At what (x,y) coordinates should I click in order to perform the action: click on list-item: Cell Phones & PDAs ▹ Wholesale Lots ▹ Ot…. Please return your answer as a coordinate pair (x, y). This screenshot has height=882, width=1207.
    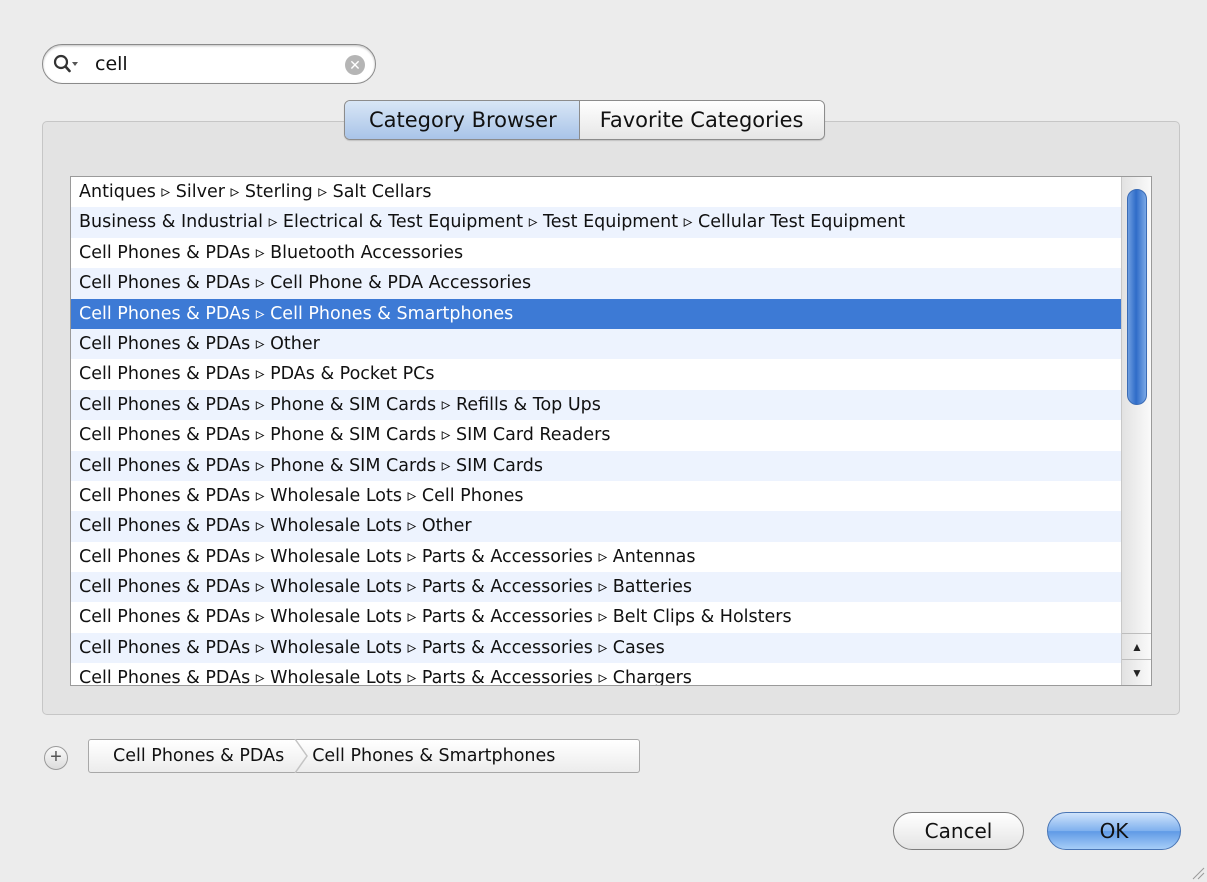
    Looking at the image, I should click on (596, 526).